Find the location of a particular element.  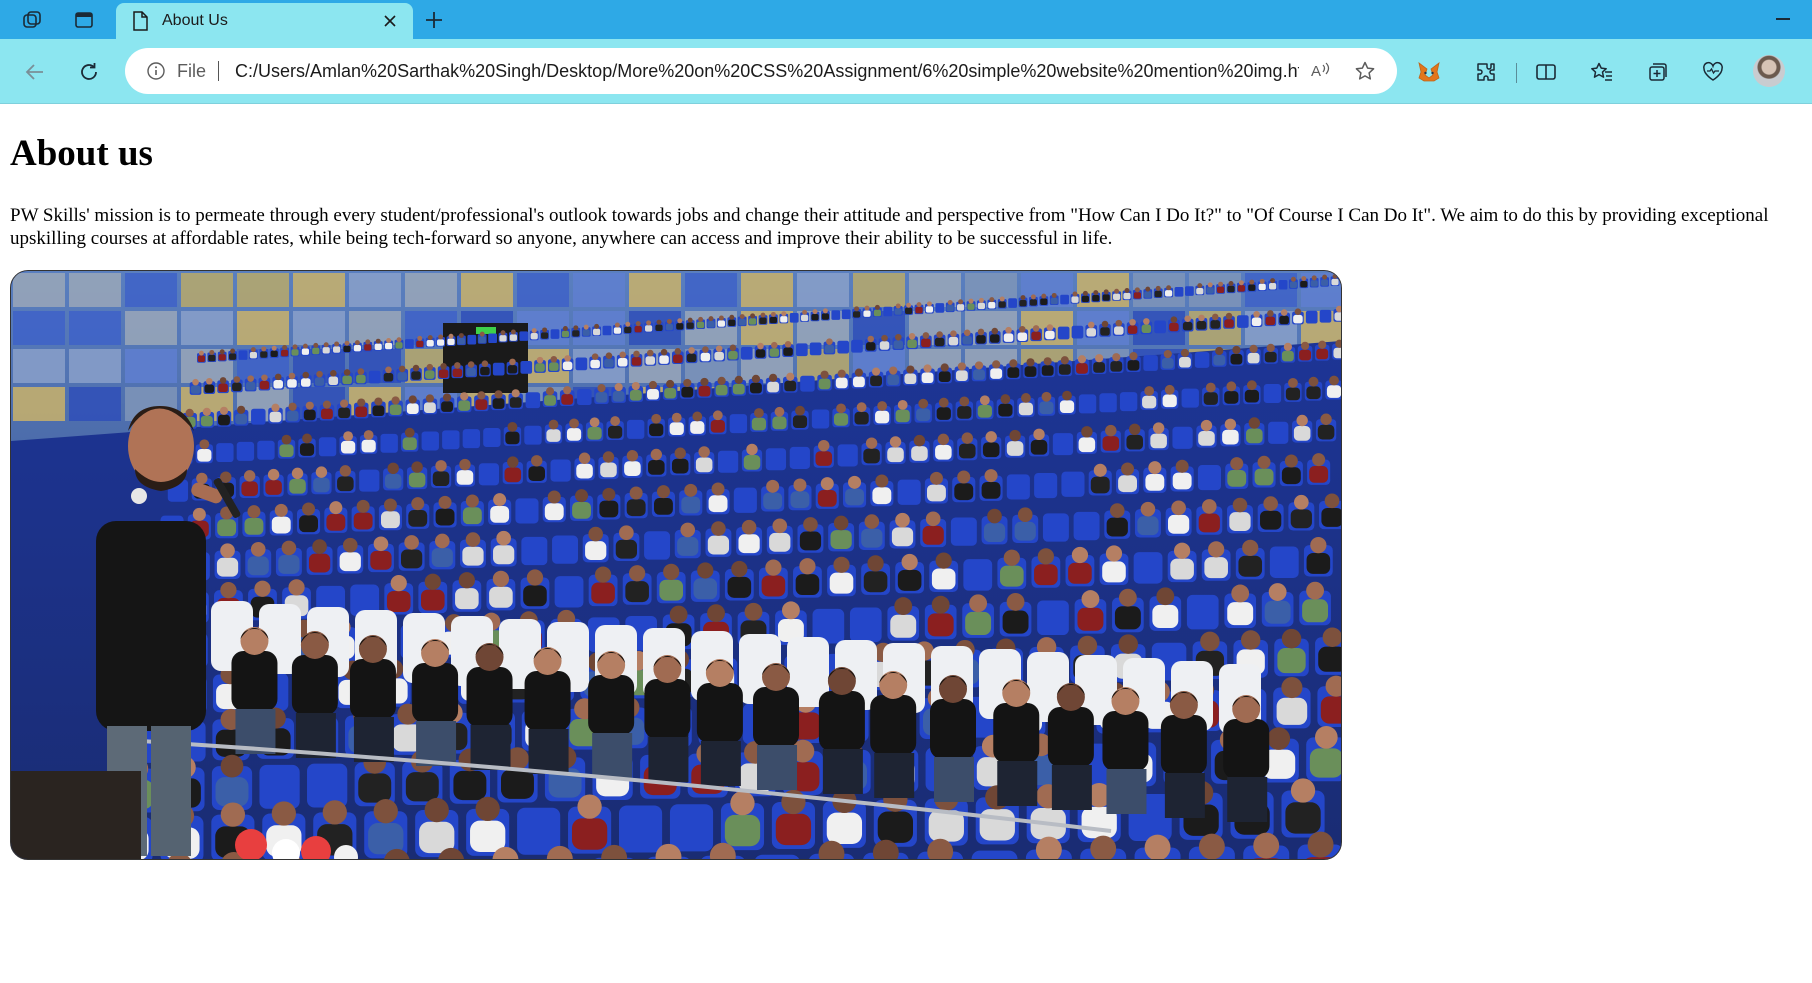

minimize-icon is located at coordinates (1783, 19).